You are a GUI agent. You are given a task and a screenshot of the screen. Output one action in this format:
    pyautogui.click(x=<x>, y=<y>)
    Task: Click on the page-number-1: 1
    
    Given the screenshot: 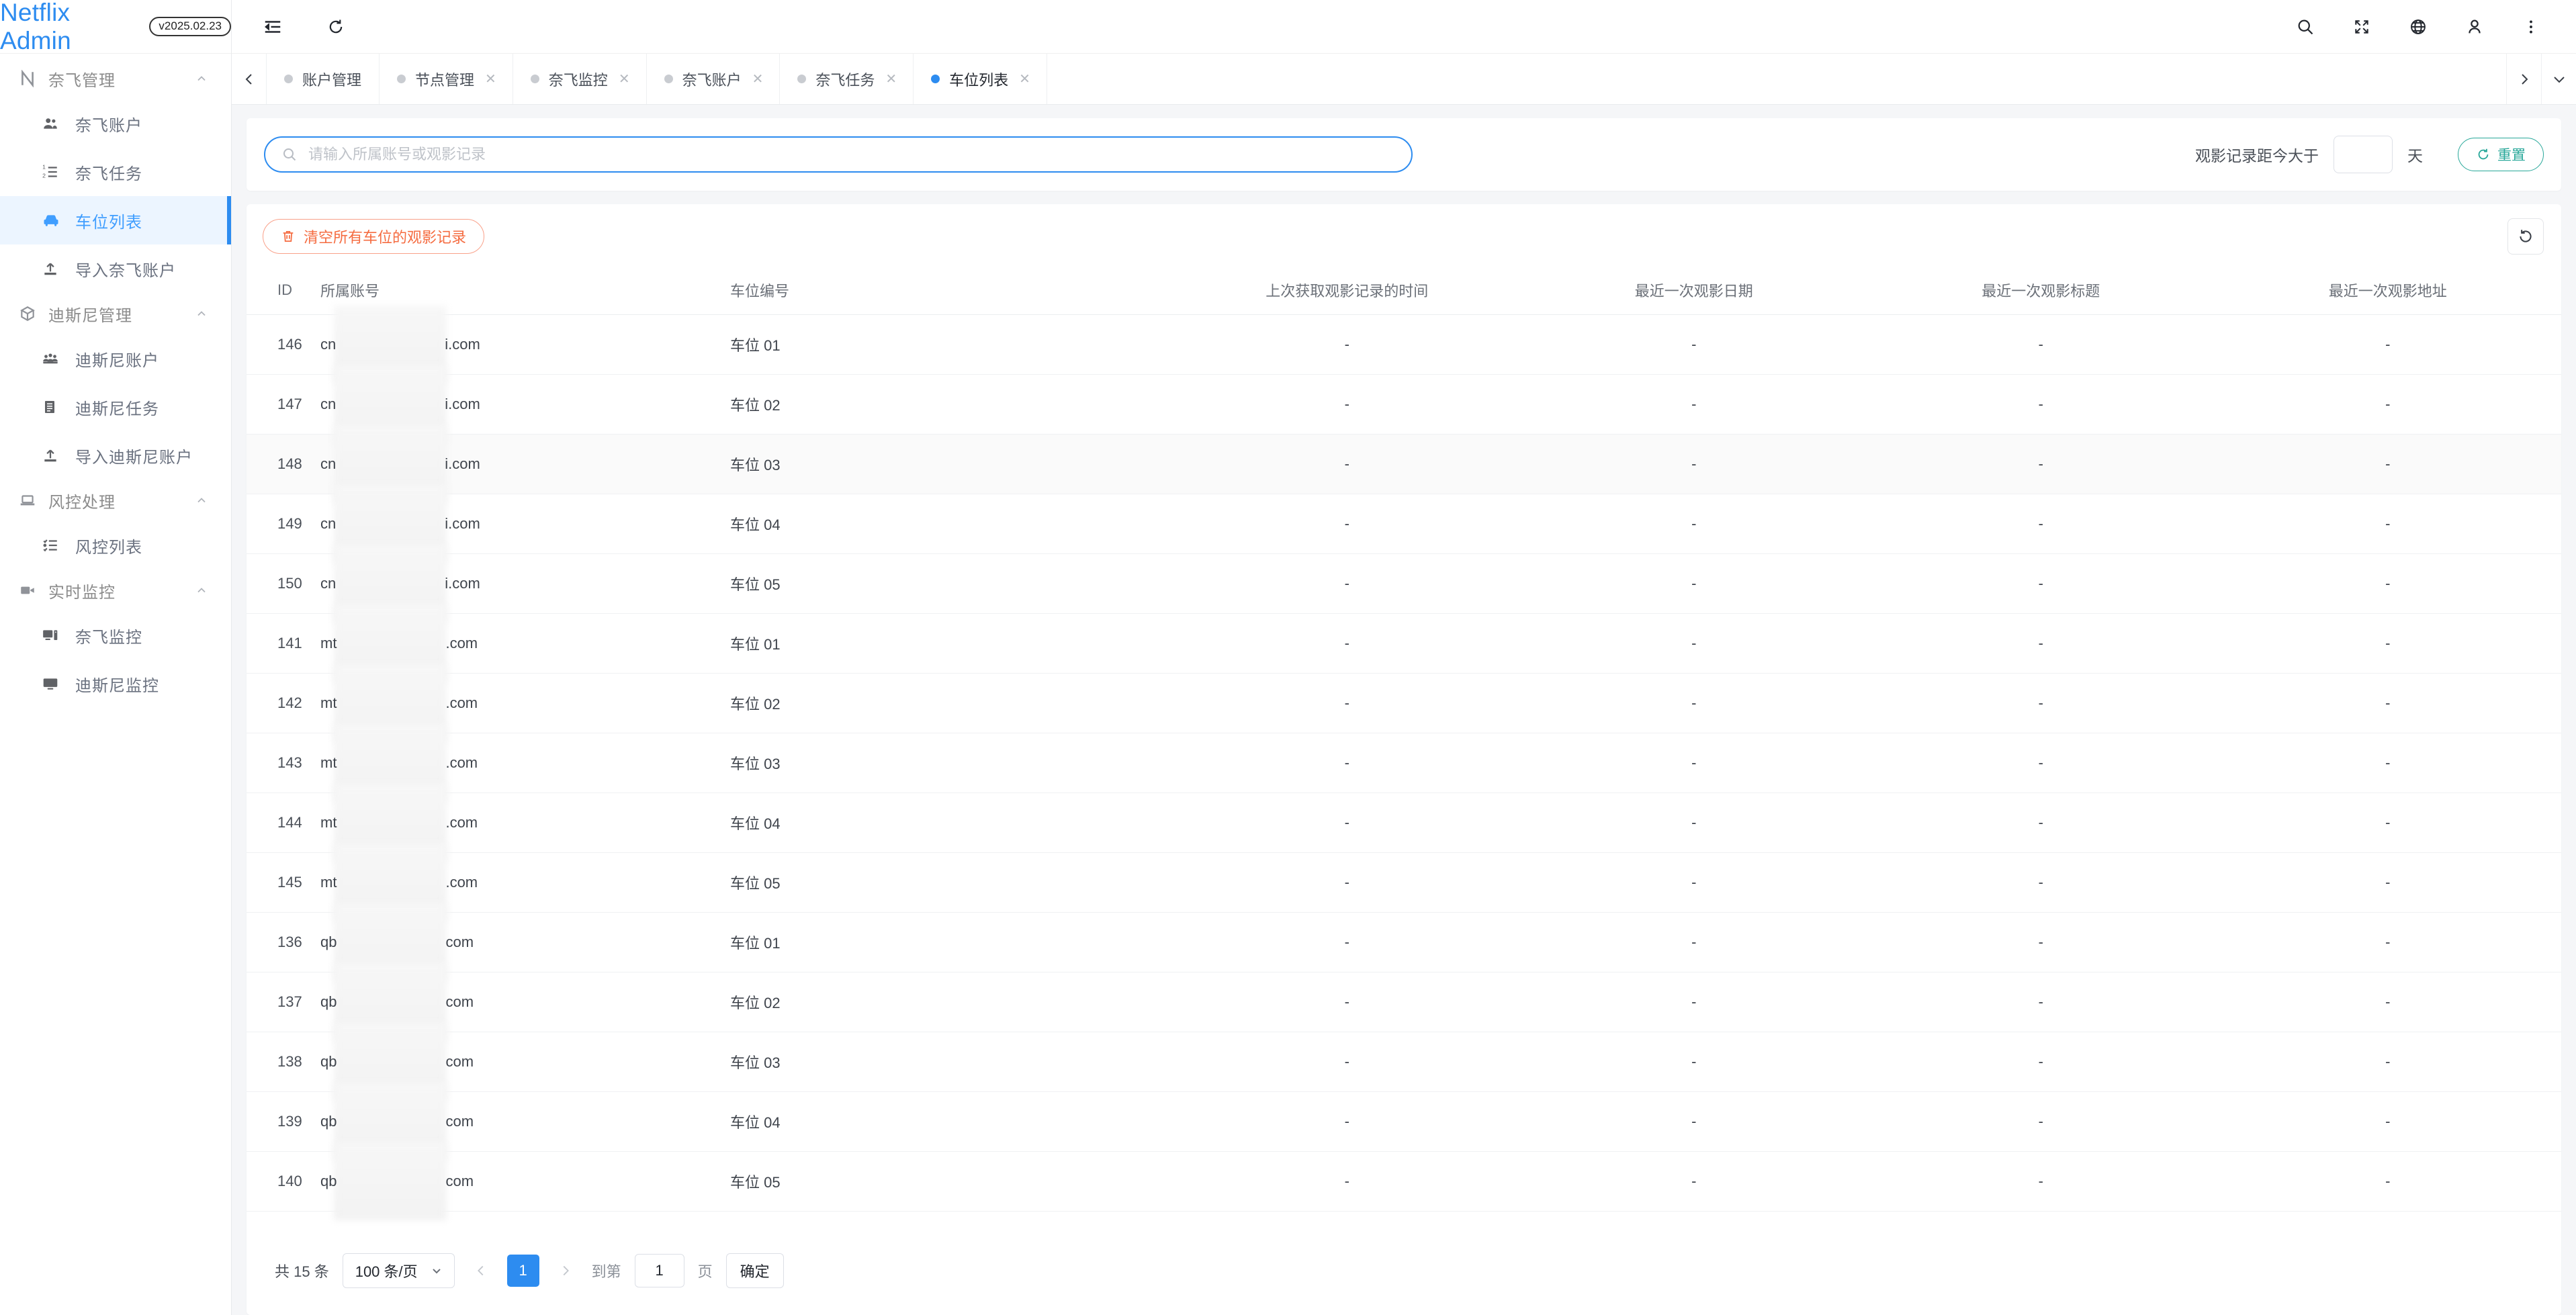 What is the action you would take?
    pyautogui.click(x=523, y=1271)
    